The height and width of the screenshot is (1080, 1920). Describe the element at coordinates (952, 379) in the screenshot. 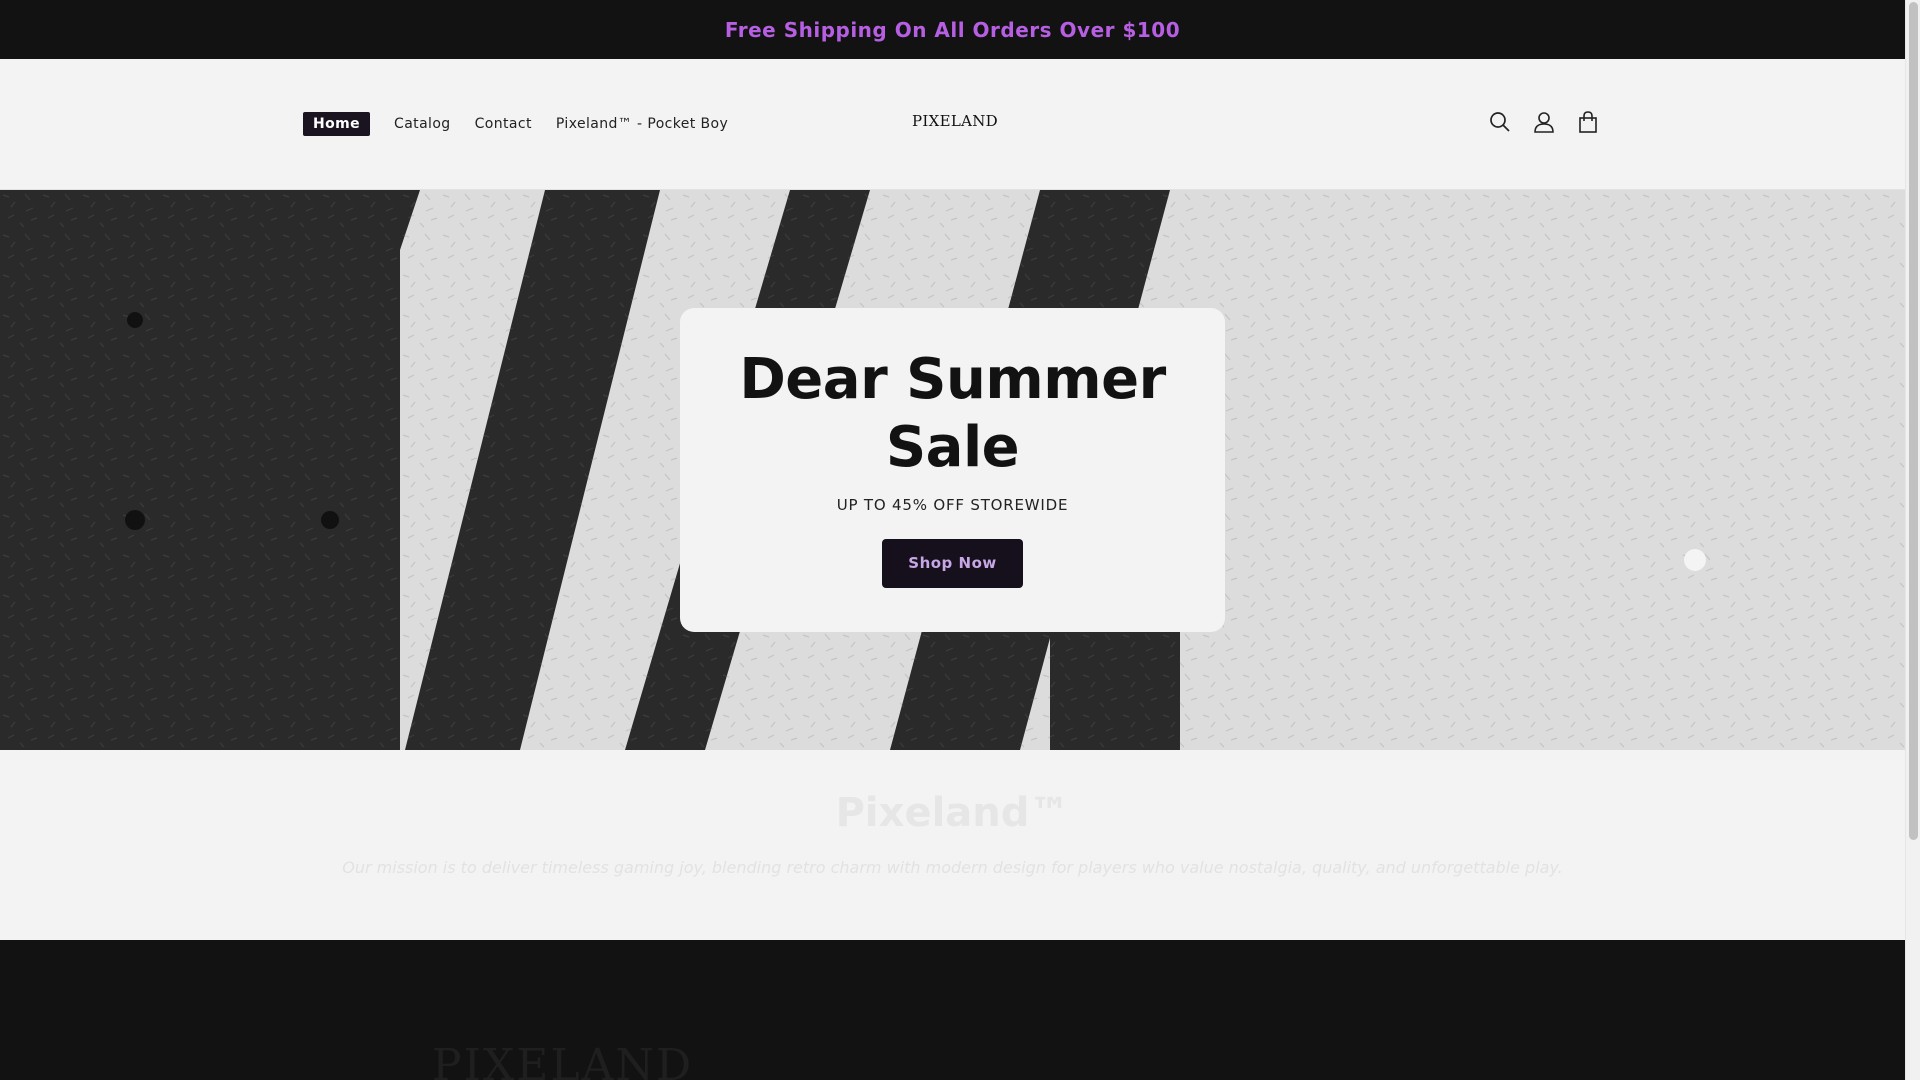

I see `hero-title-line1: Dear Summer` at that location.